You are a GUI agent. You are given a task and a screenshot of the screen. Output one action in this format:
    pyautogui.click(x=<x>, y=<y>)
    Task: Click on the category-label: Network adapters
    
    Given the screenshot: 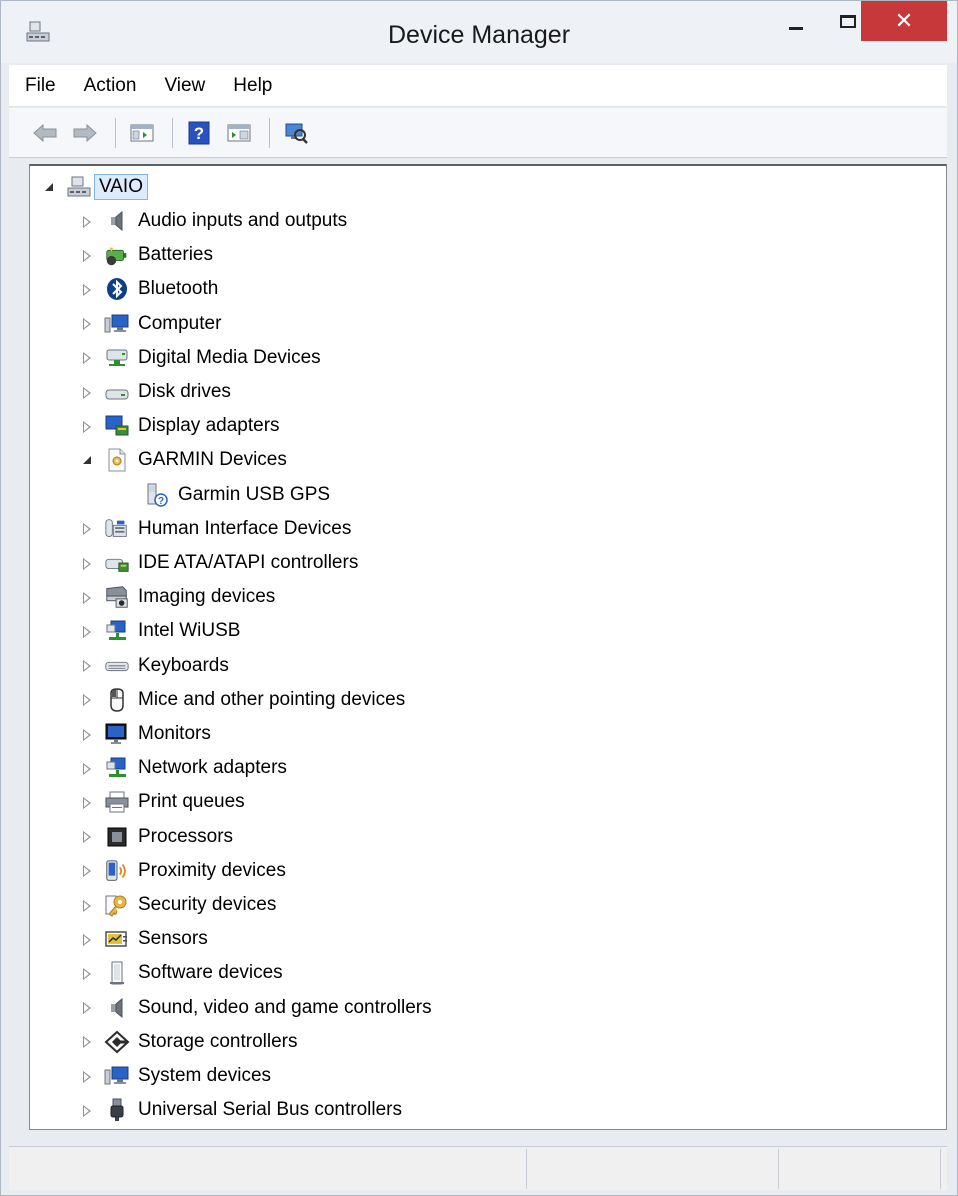 What is the action you would take?
    pyautogui.click(x=212, y=768)
    